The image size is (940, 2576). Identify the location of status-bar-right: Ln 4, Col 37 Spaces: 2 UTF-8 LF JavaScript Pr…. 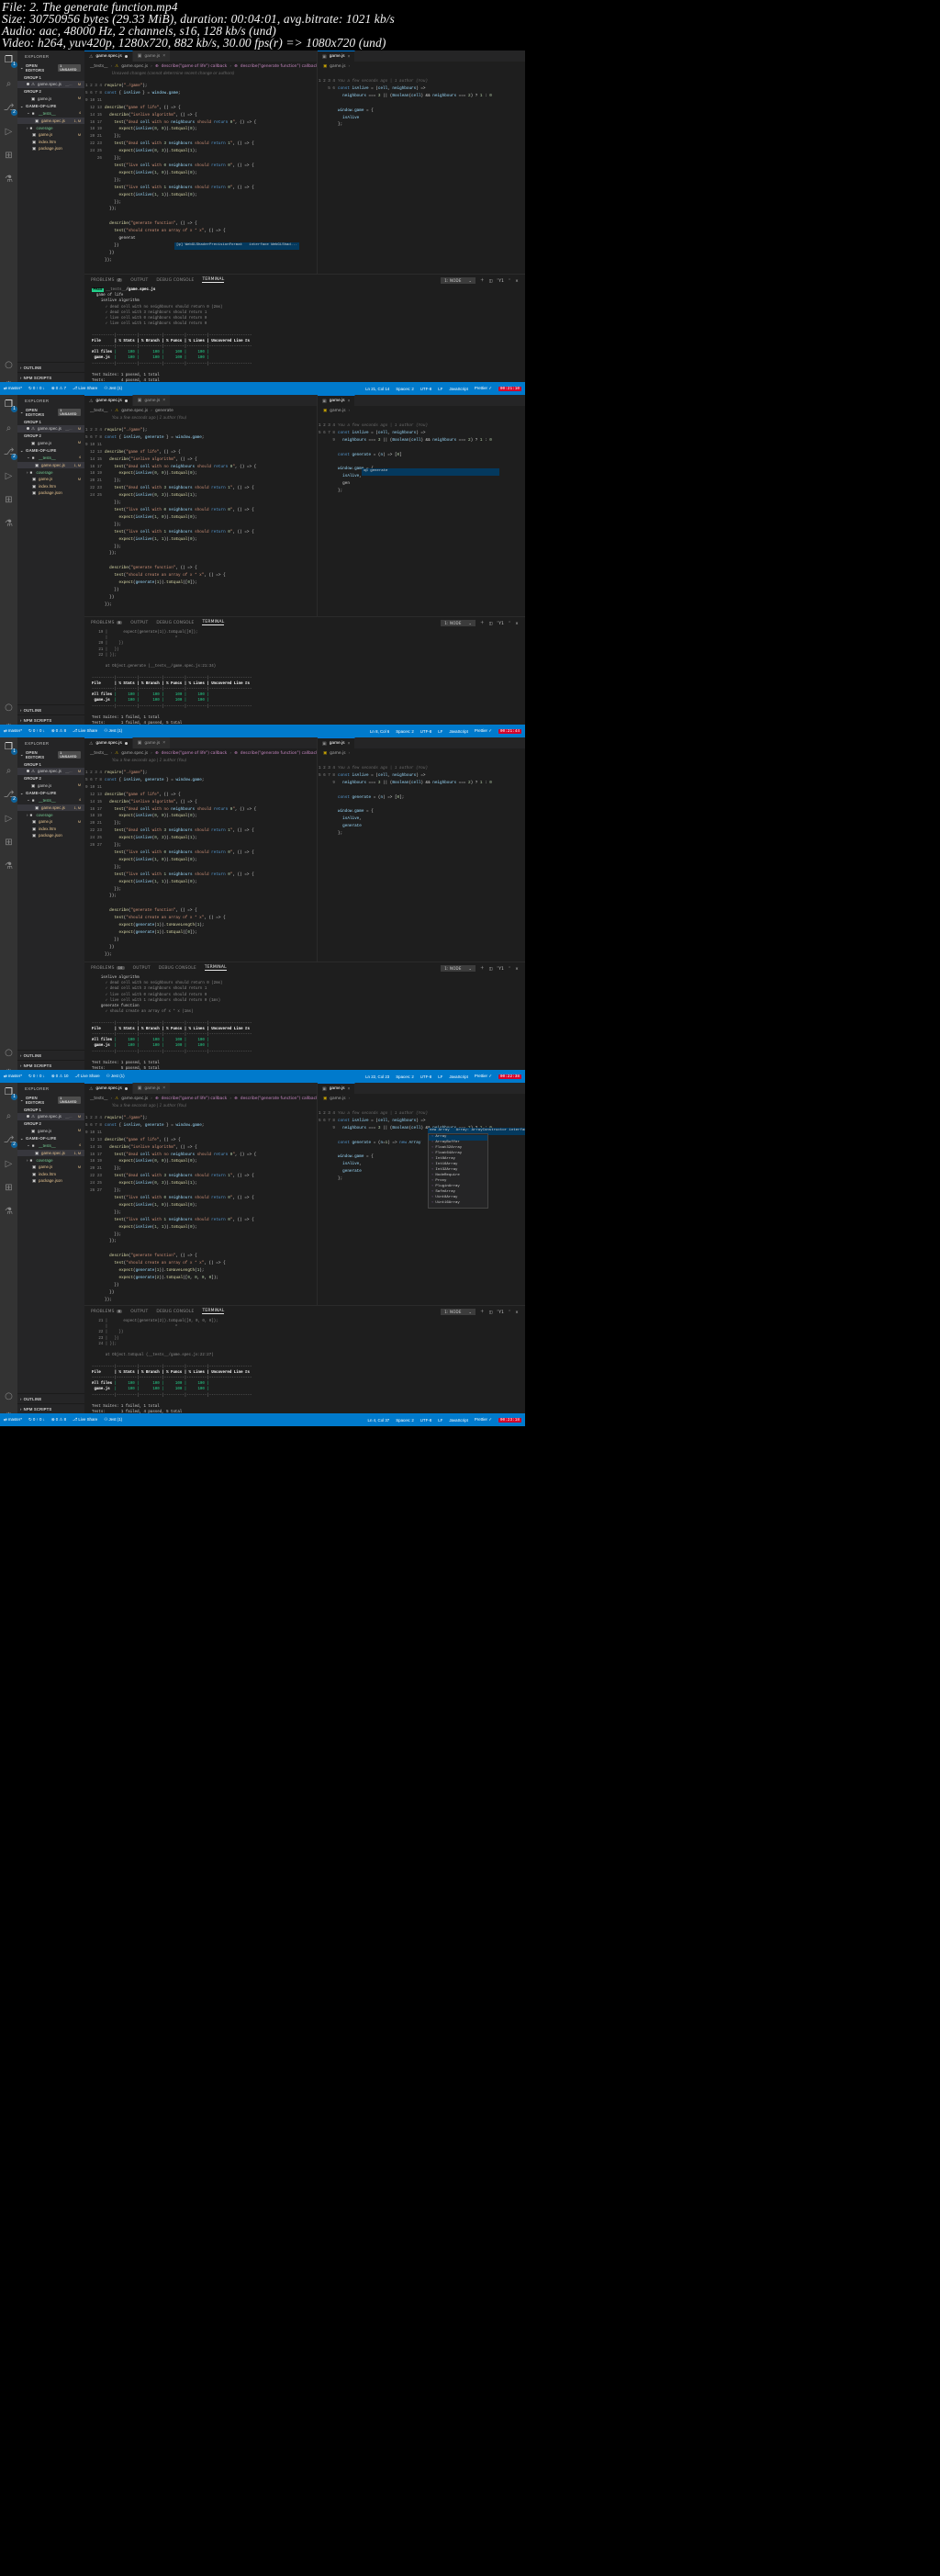
(444, 1420).